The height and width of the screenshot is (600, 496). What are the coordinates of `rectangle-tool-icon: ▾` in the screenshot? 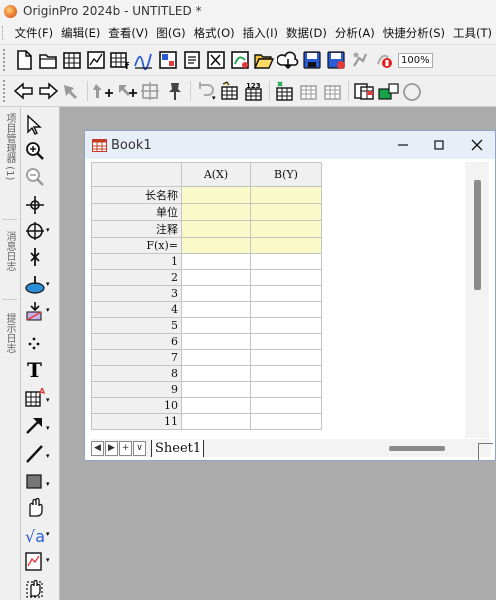 It's located at (40, 481).